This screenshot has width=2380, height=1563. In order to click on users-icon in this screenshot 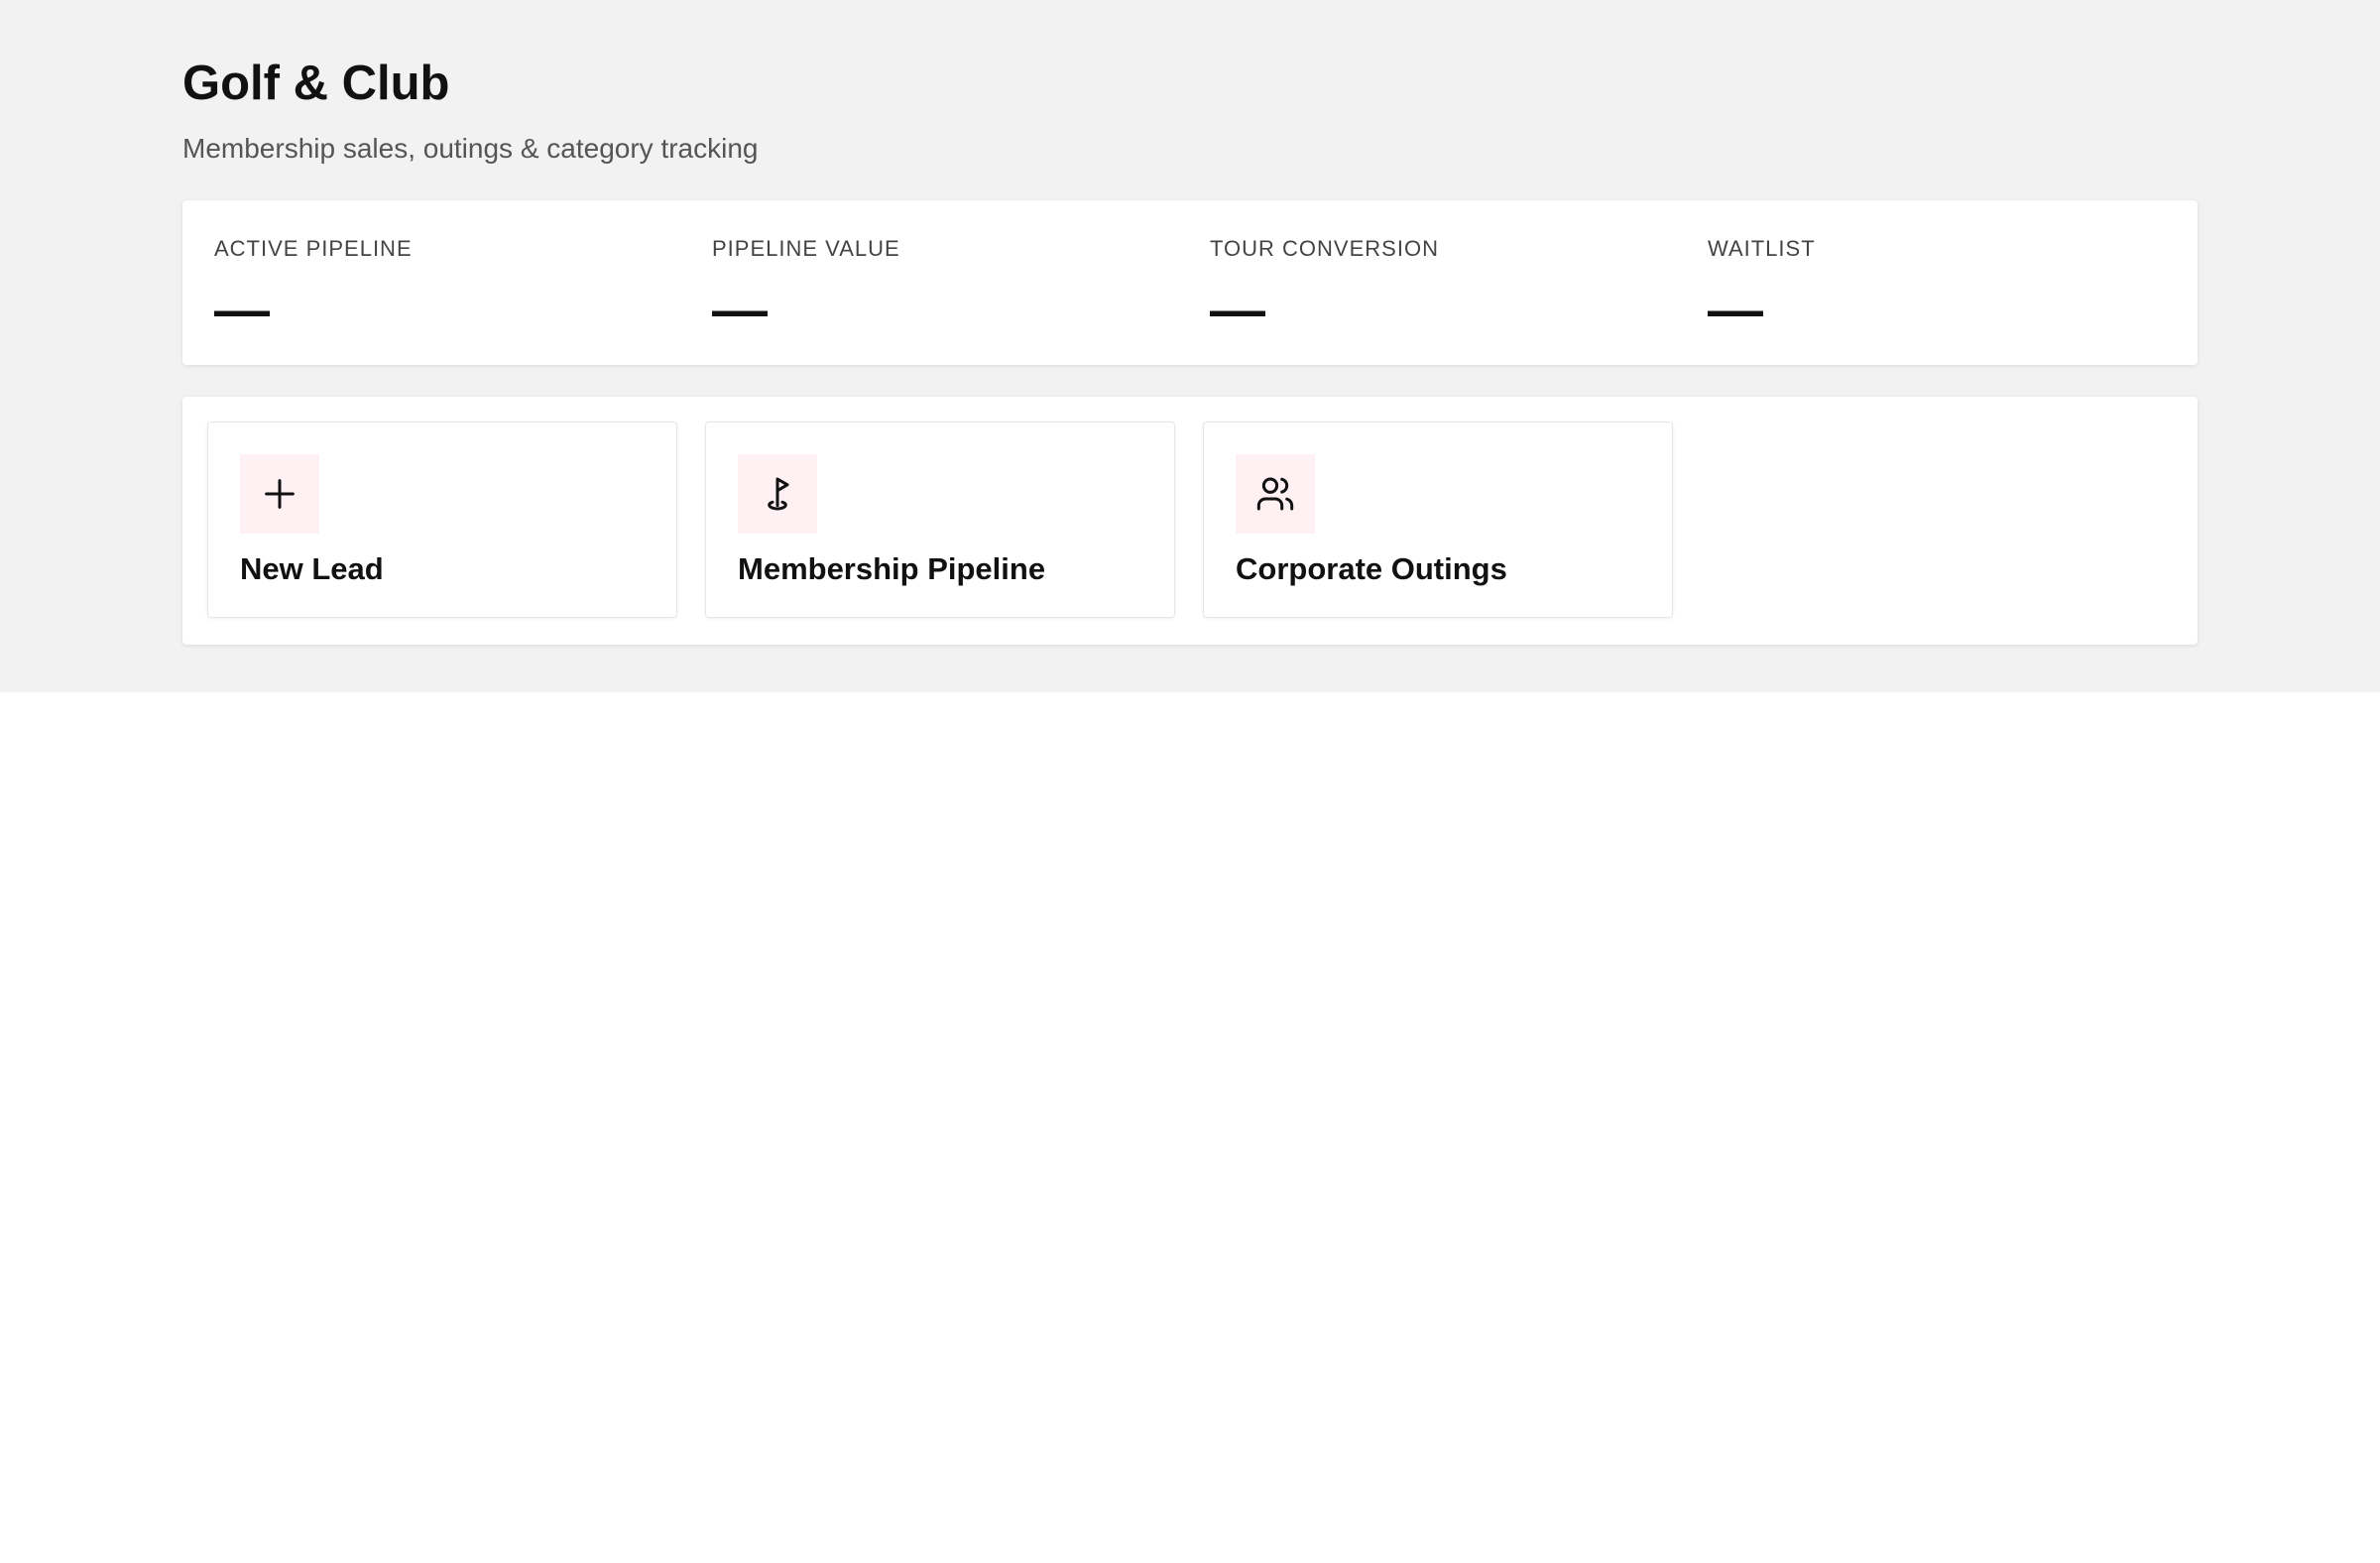, I will do `click(1275, 494)`.